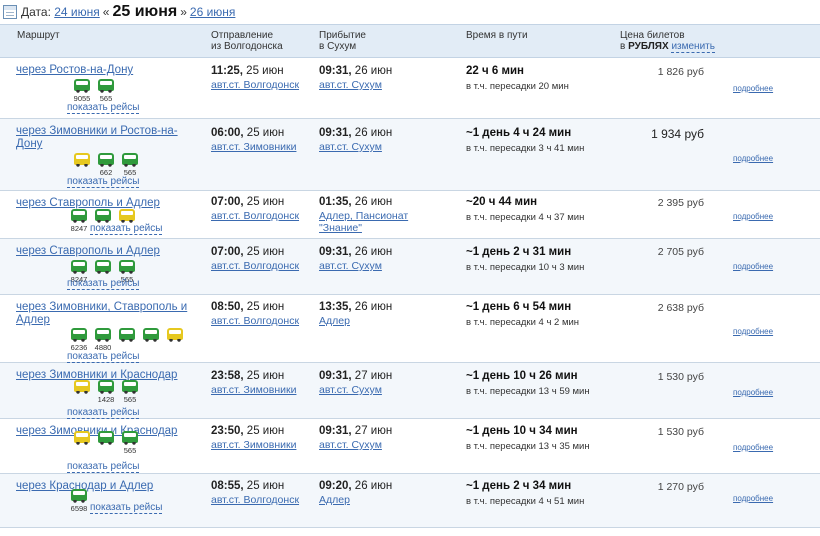 The height and width of the screenshot is (536, 820). I want to click on arrival-time: 09:31, 27 июн, so click(355, 431).